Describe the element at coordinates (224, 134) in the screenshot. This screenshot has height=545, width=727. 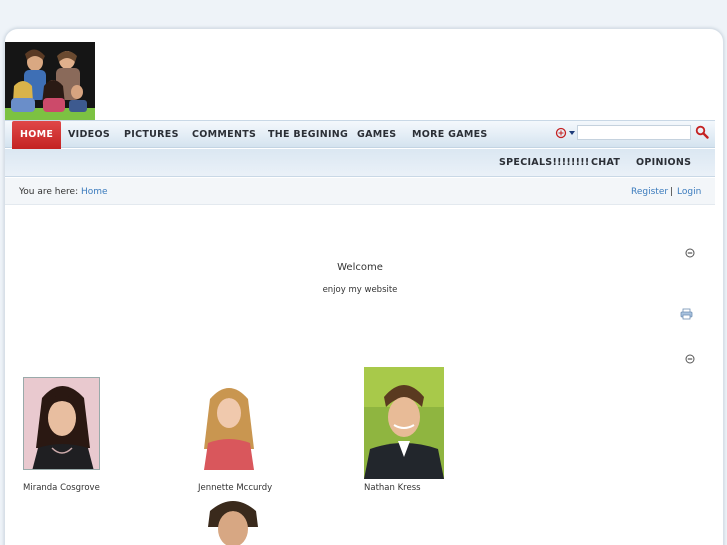
I see `nav-item-comments: COMMENTS` at that location.